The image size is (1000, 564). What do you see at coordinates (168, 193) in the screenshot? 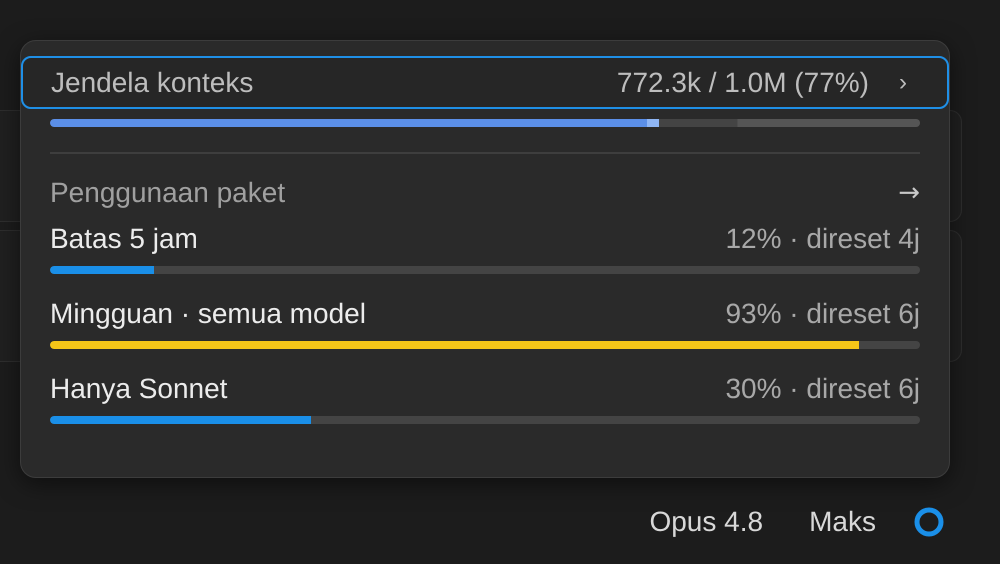
I see `section-title: Penggunaan paket` at bounding box center [168, 193].